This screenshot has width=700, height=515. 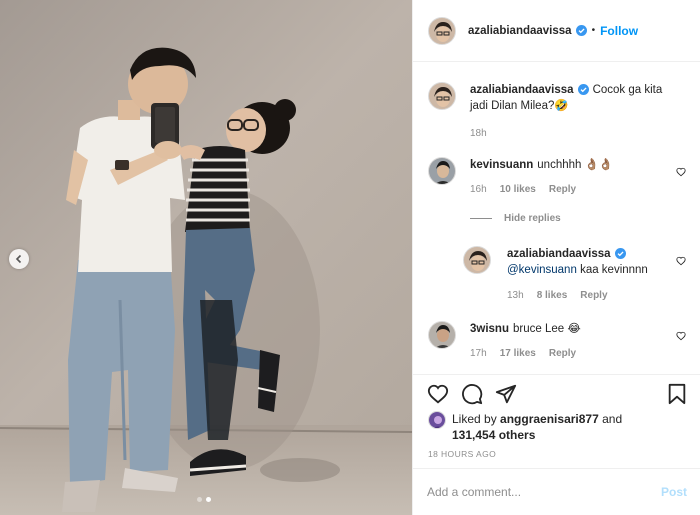 I want to click on post-header: azaliabiandaavissa • Follow, so click(x=556, y=31).